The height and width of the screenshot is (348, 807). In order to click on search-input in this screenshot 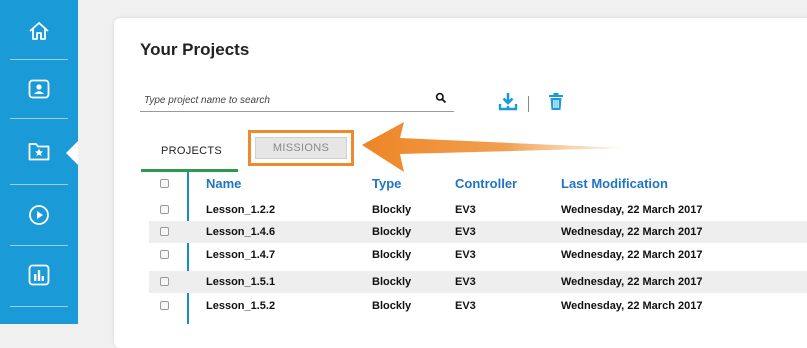, I will do `click(284, 100)`.